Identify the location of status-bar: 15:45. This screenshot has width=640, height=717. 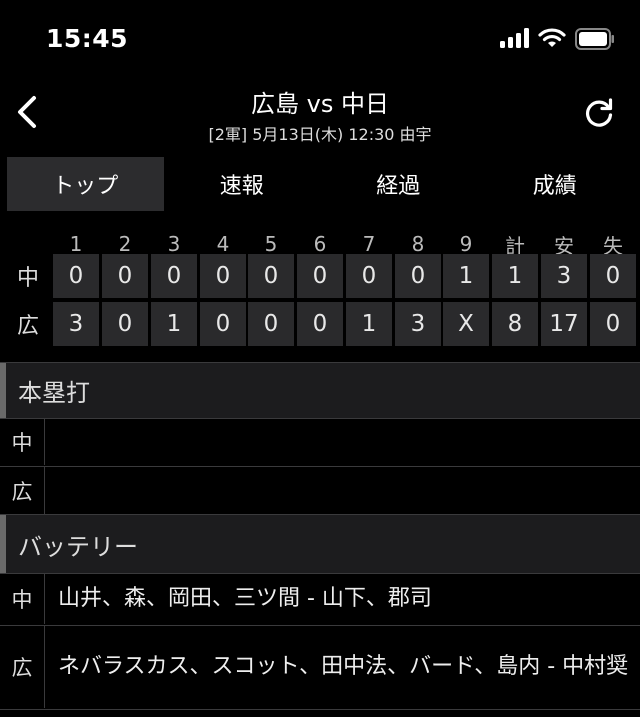
(320, 40).